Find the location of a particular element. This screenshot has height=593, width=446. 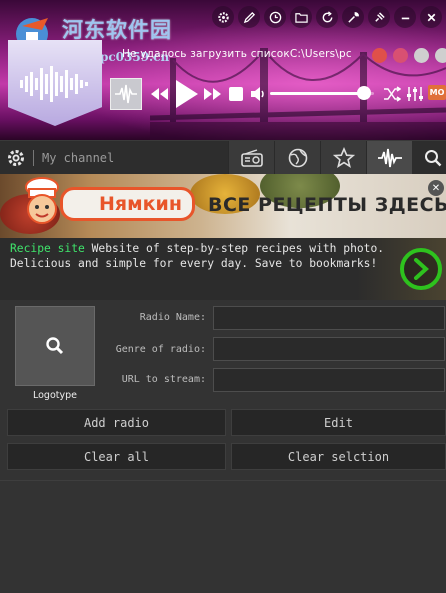

minimize-button is located at coordinates (405, 17).